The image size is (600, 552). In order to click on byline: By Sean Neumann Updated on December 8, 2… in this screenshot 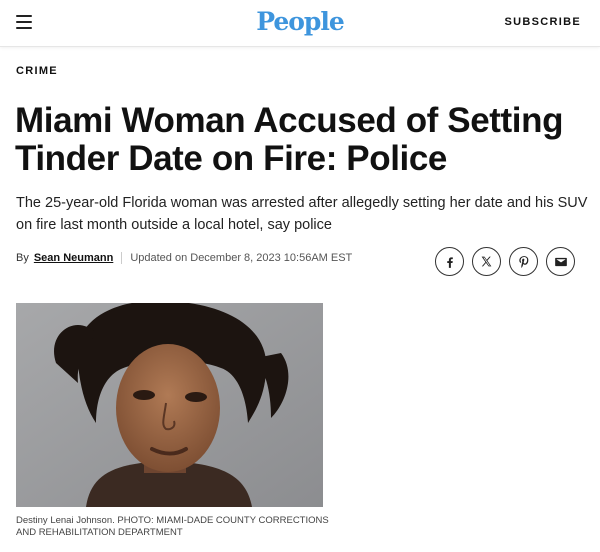, I will do `click(184, 258)`.